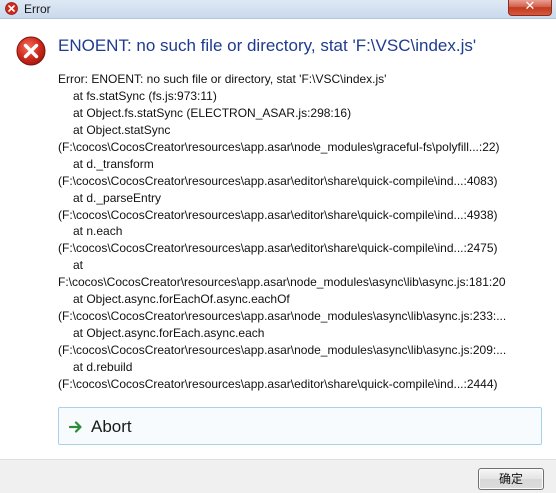 The width and height of the screenshot is (556, 493). What do you see at coordinates (278, 9) in the screenshot?
I see `title-bar: Error ✕` at bounding box center [278, 9].